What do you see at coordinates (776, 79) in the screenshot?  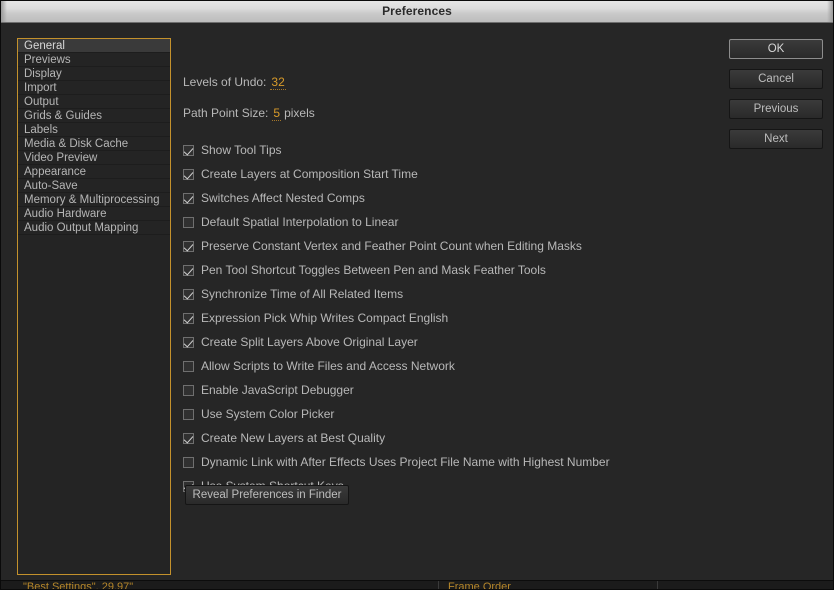 I see `cancel-button: Cancel` at bounding box center [776, 79].